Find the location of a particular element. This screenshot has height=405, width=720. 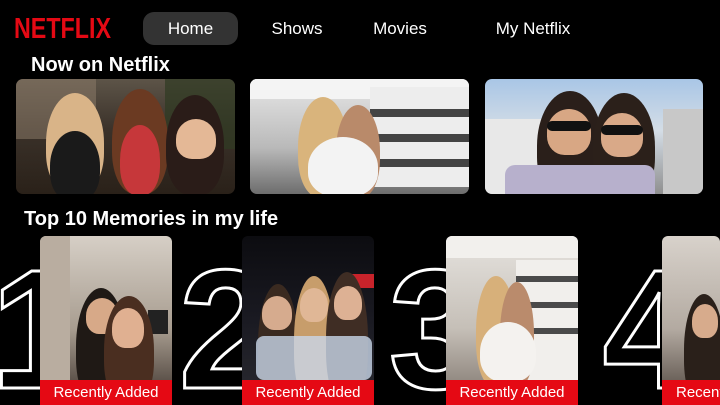

photo-two-friends-on-yacht is located at coordinates (359, 136).